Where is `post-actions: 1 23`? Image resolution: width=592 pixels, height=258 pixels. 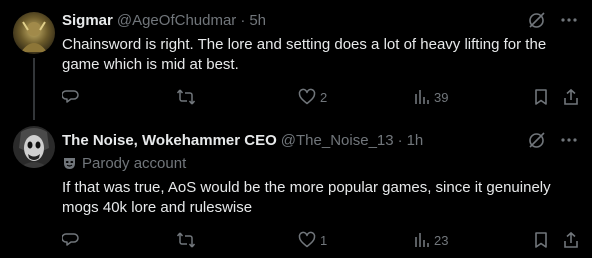 post-actions: 1 23 is located at coordinates (322, 240).